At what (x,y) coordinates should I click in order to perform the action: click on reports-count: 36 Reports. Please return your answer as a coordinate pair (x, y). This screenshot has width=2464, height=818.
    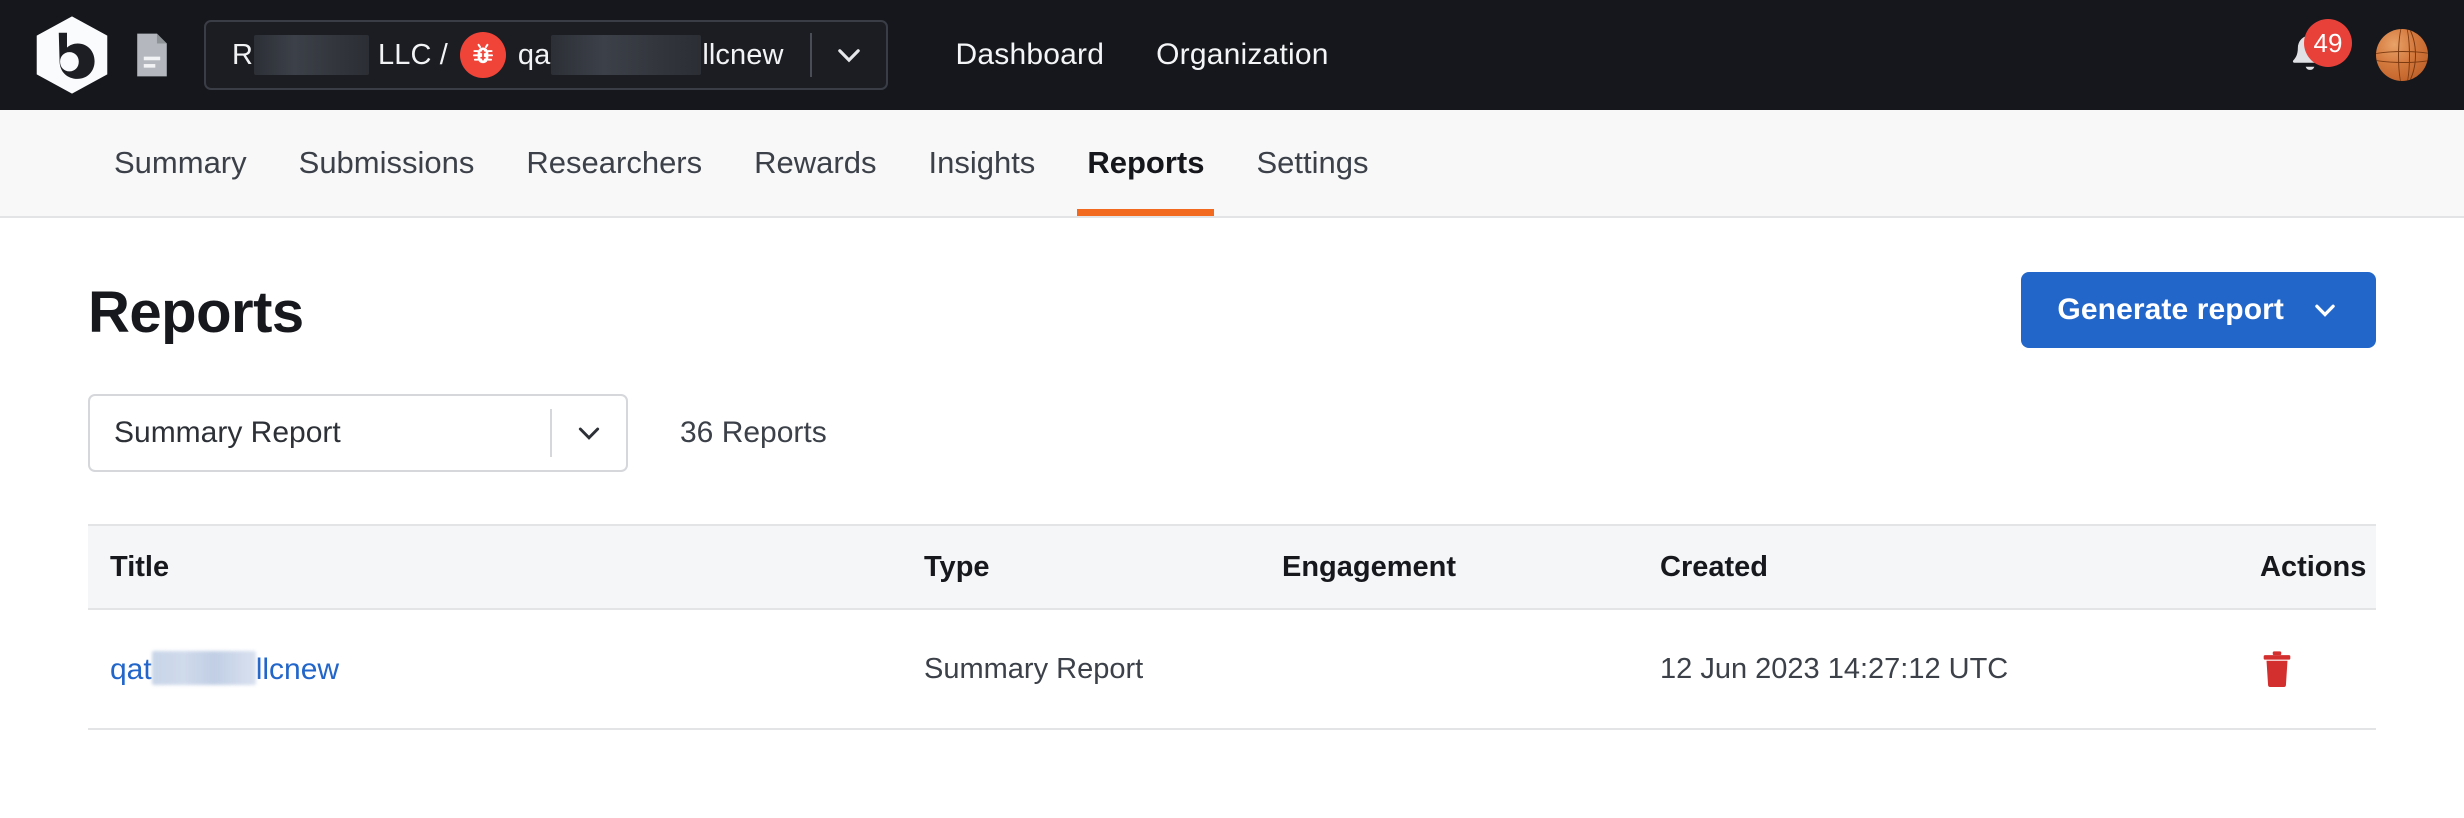
    Looking at the image, I should click on (753, 432).